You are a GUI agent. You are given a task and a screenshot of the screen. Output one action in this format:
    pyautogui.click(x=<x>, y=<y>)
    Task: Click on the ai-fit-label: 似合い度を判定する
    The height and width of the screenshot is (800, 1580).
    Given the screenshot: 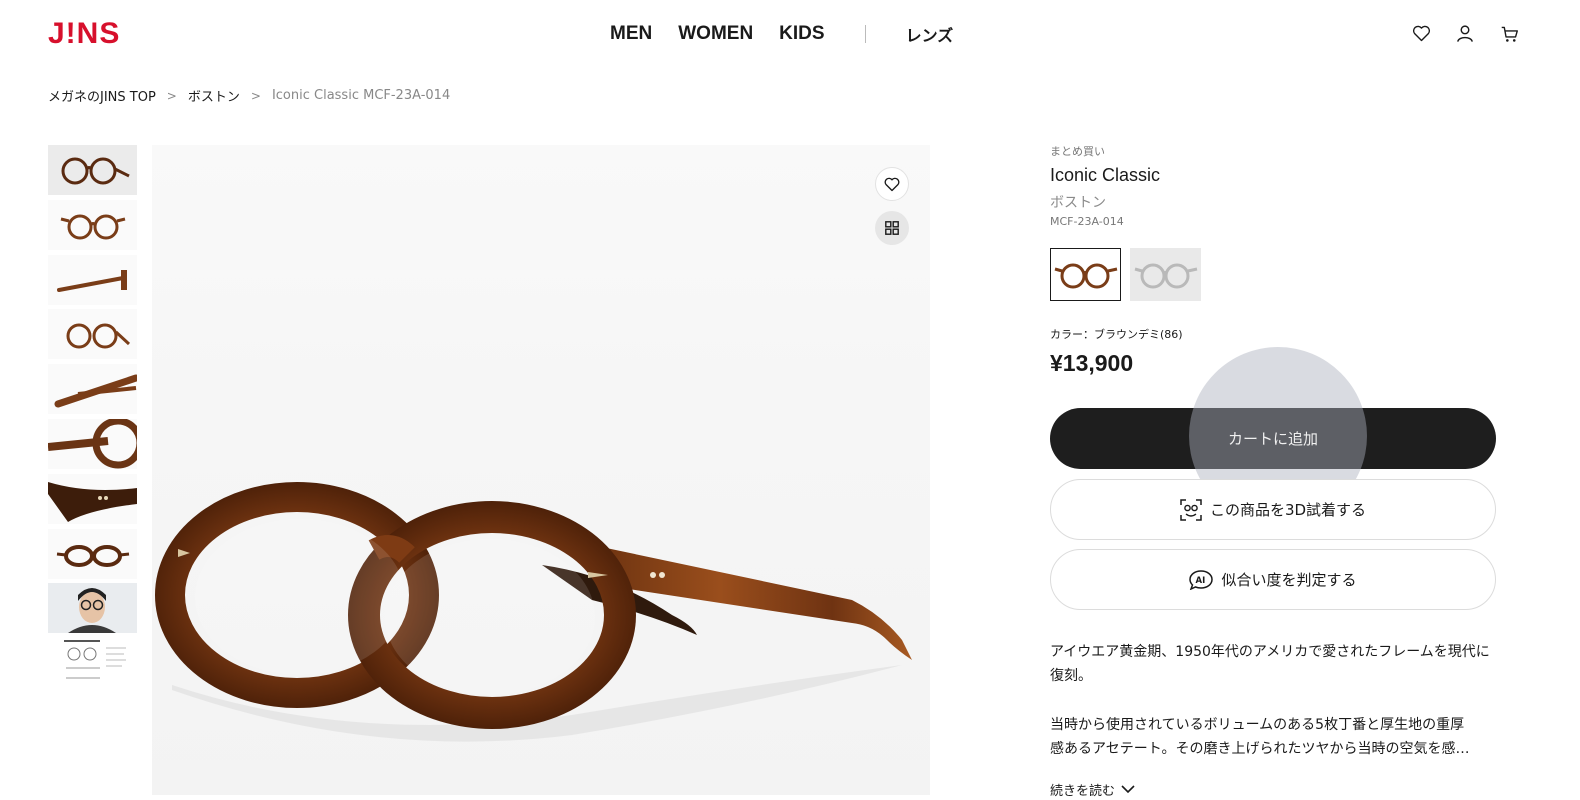 What is the action you would take?
    pyautogui.click(x=1289, y=580)
    